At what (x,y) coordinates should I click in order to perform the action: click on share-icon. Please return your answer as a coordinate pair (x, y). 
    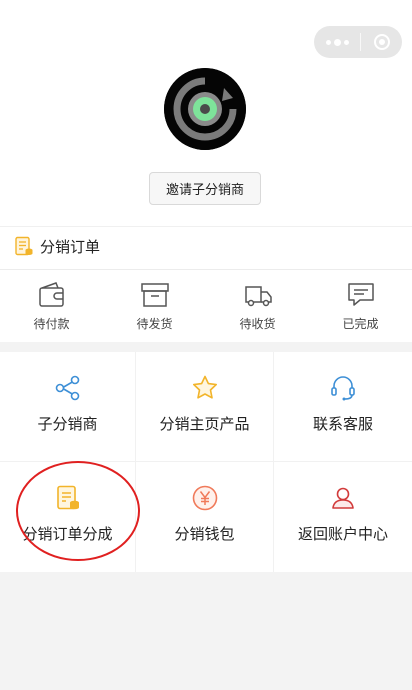
    Looking at the image, I should click on (67, 388).